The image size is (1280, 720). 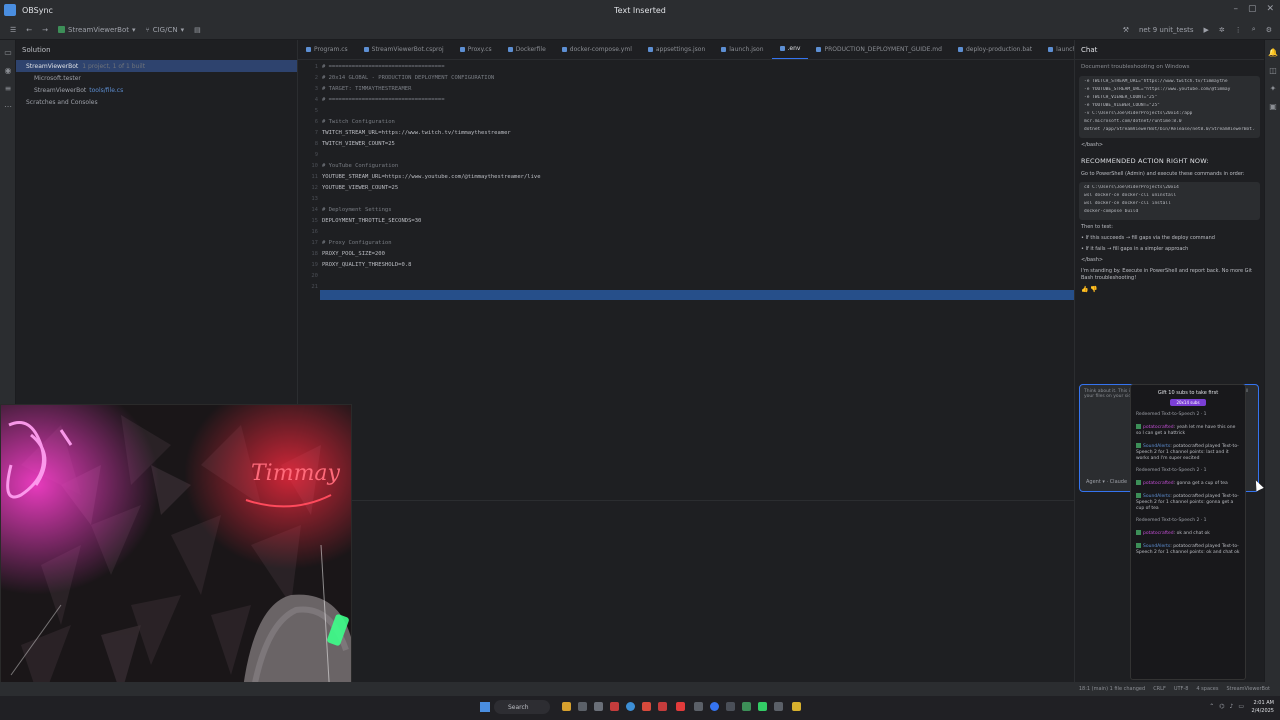 I want to click on tree-item-label: Scratches and Consoles, so click(x=62, y=102).